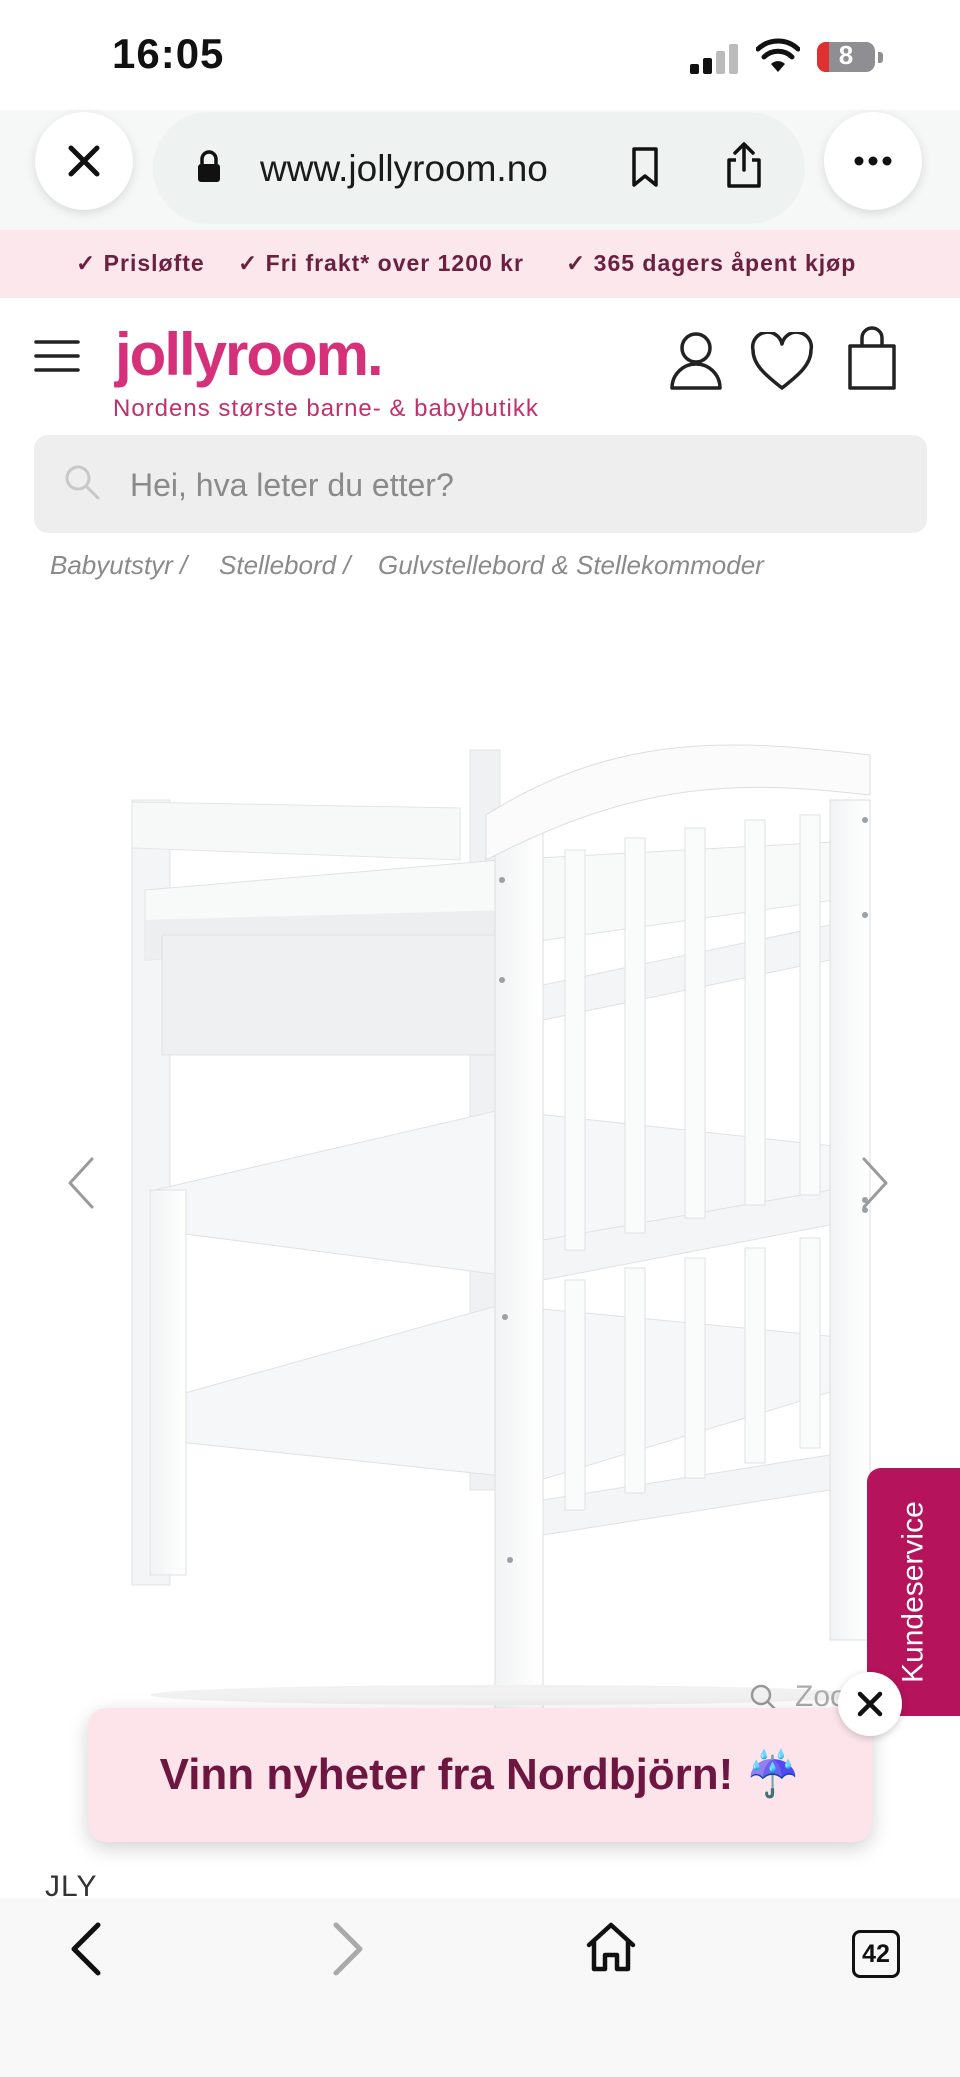 The height and width of the screenshot is (2077, 960). I want to click on site-logo: jollyroom., so click(249, 354).